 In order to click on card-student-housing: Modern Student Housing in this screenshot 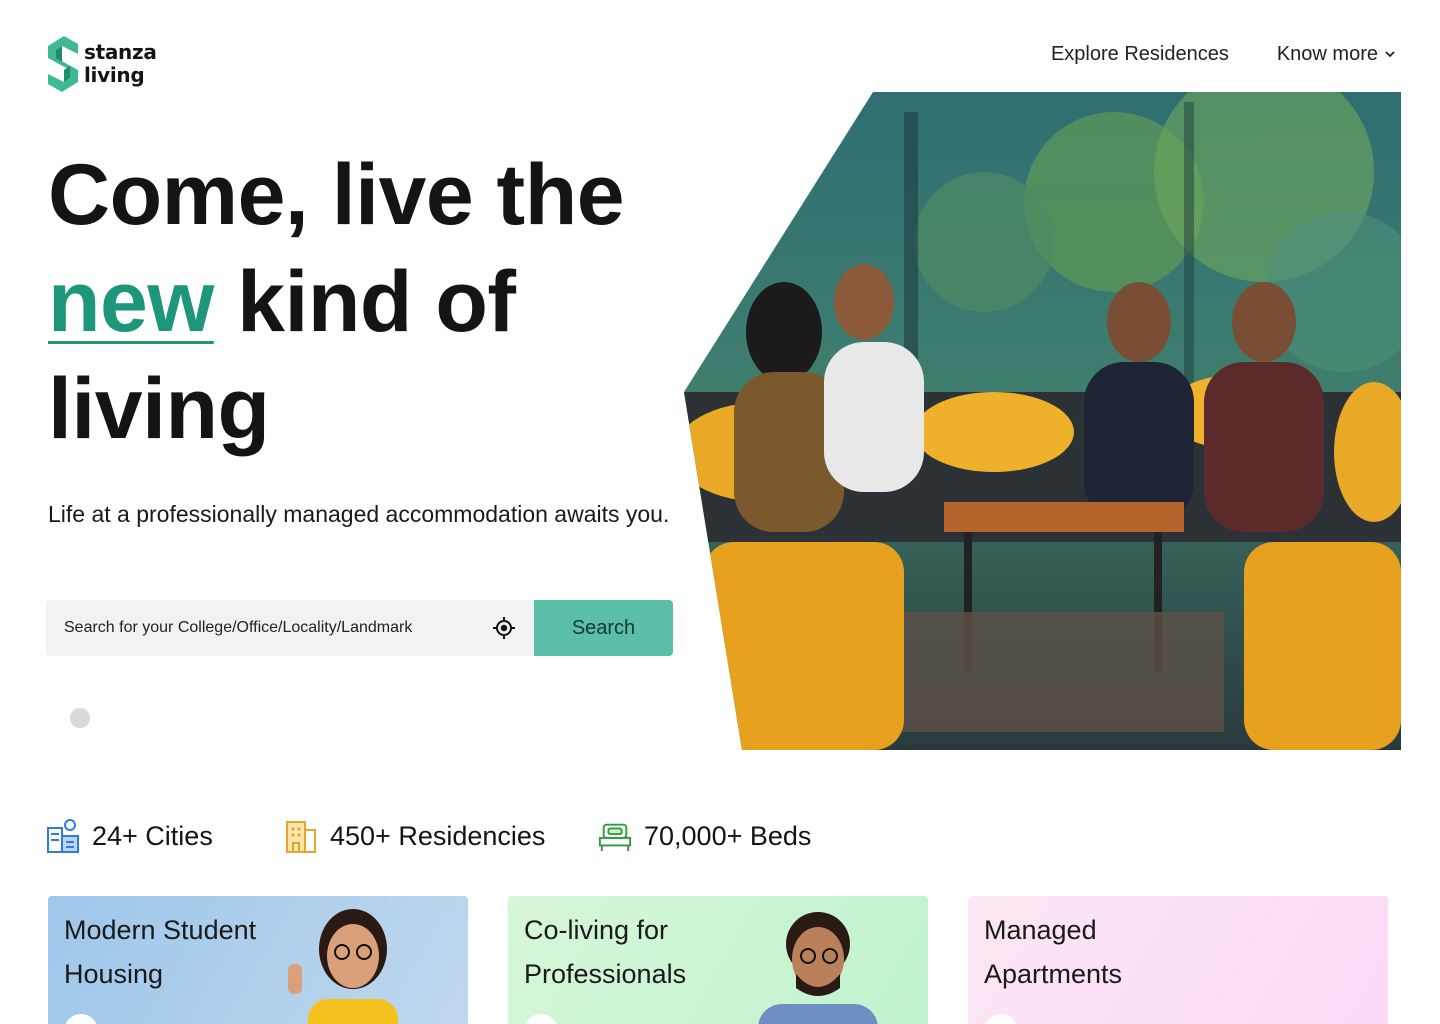, I will do `click(258, 960)`.